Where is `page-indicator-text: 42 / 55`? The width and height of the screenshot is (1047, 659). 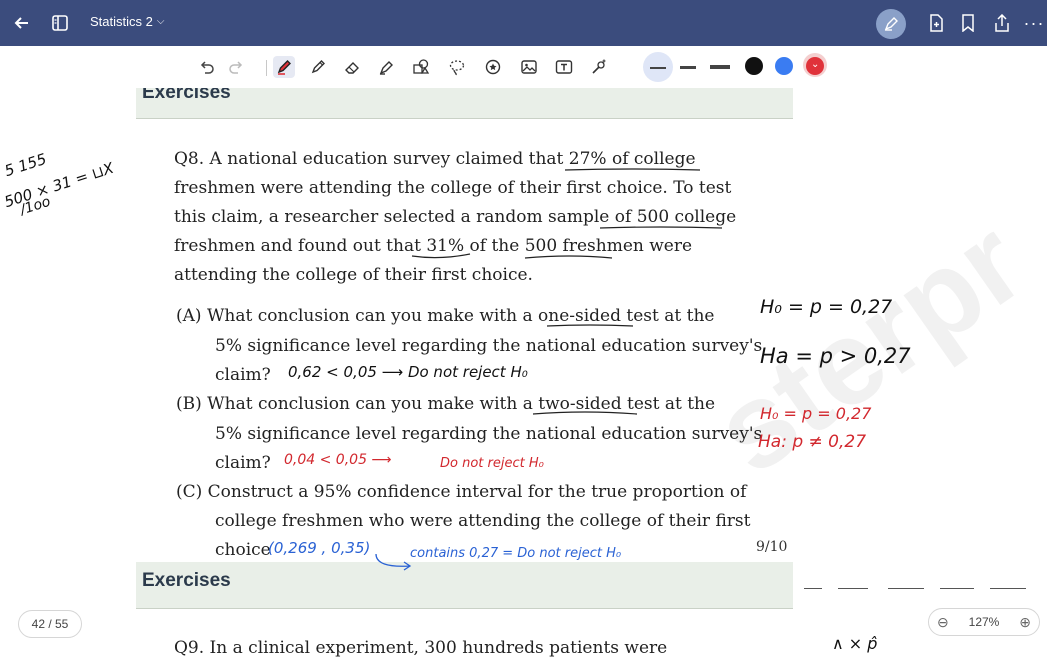
page-indicator-text: 42 / 55 is located at coordinates (50, 624).